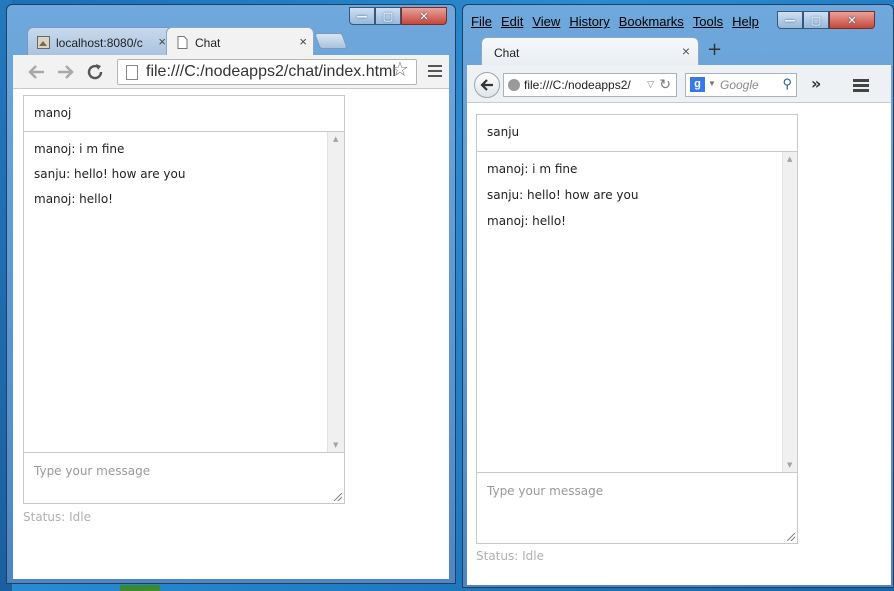 The image size is (894, 591). Describe the element at coordinates (816, 83) in the screenshot. I see `overflow-chevron-icon: »` at that location.